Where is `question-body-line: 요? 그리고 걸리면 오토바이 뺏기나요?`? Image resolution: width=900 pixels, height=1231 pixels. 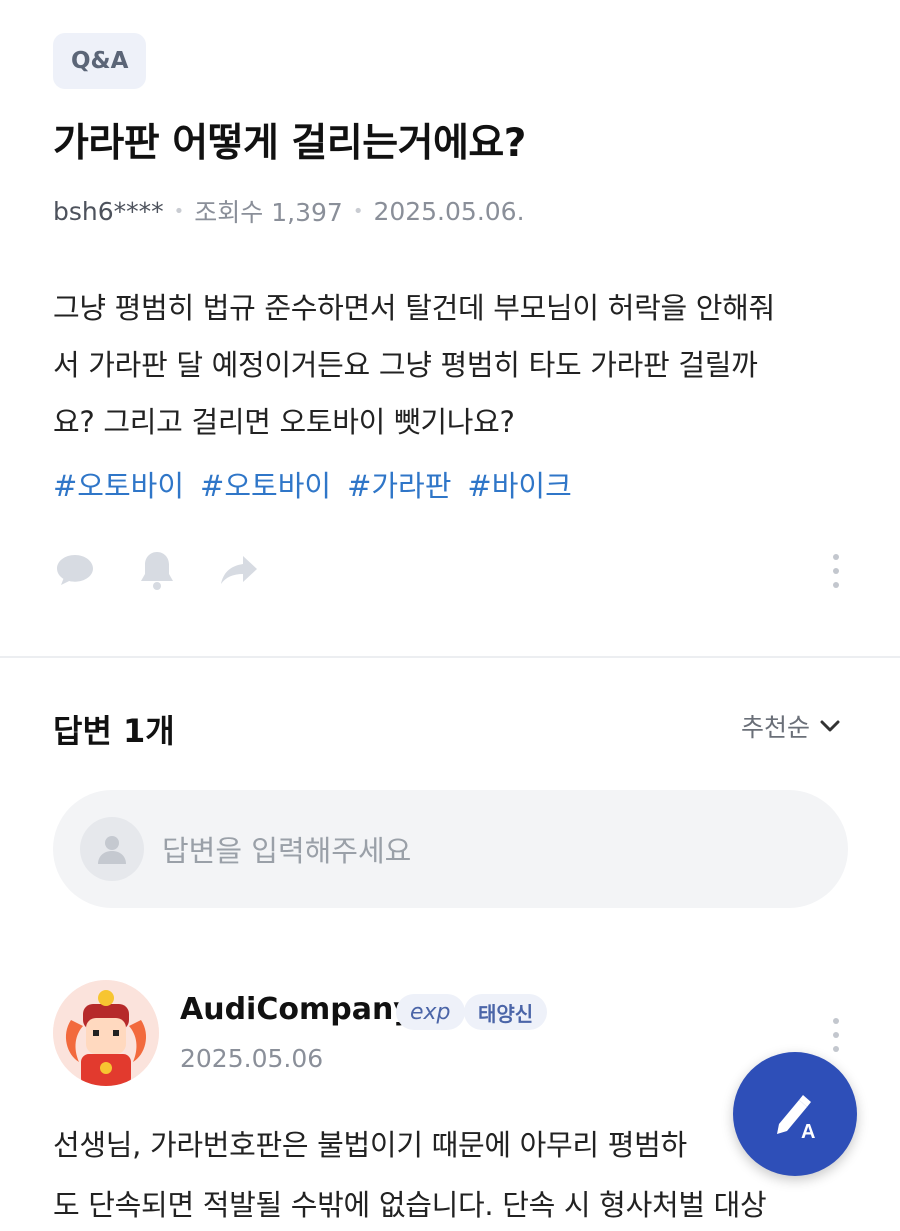
question-body-line: 요? 그리고 걸리면 오토바이 뺏기나요? is located at coordinates (284, 422).